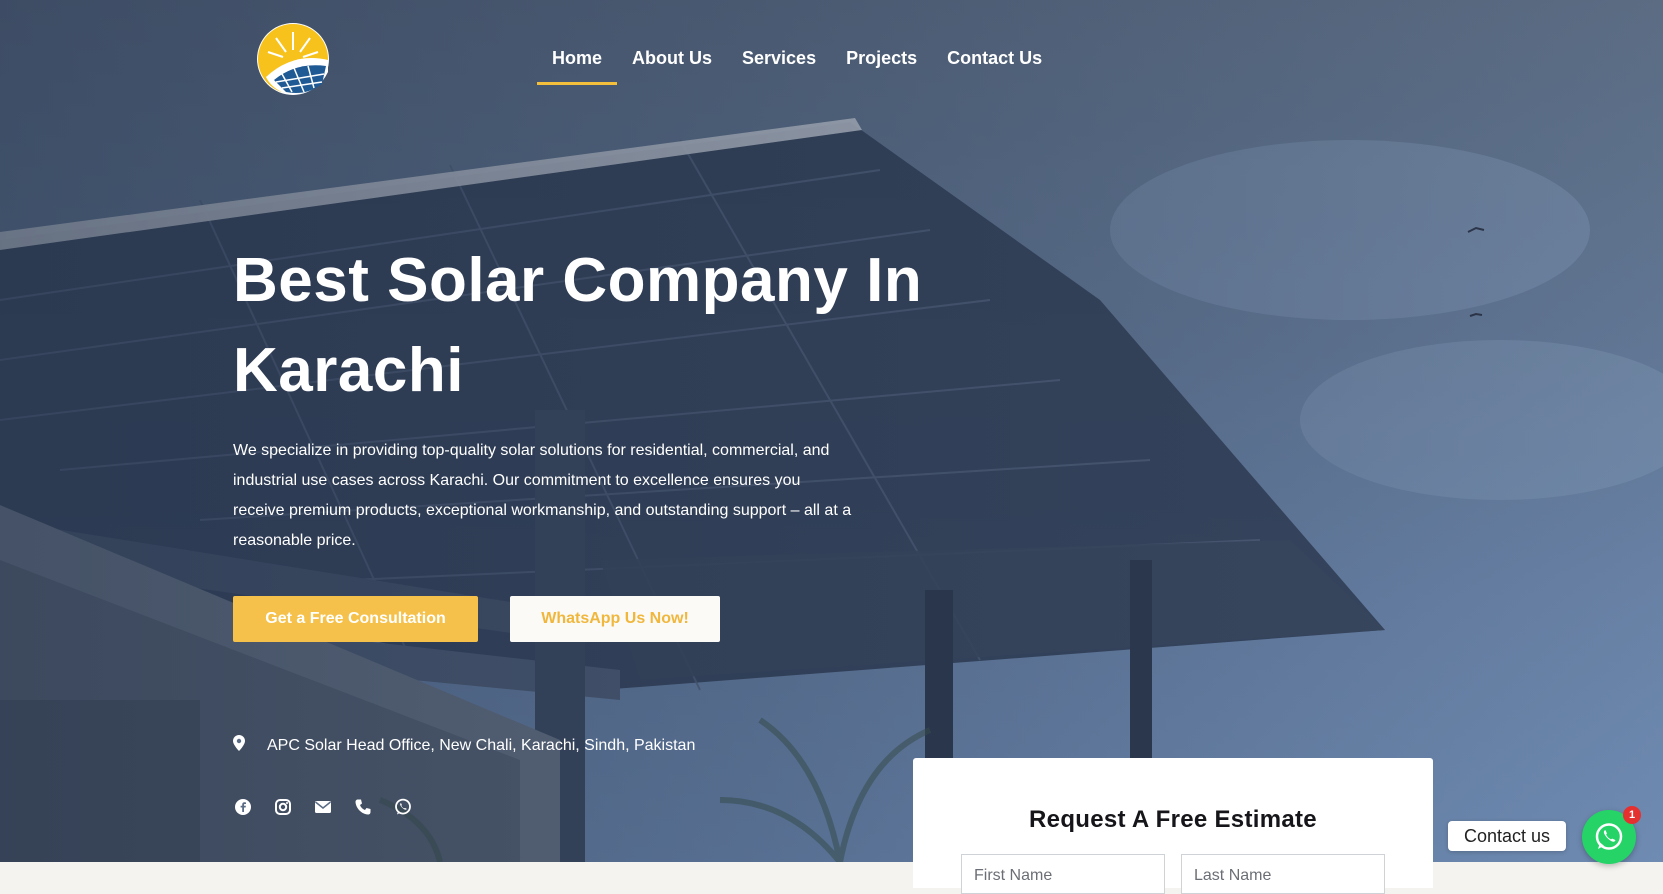 This screenshot has height=894, width=1663. What do you see at coordinates (615, 619) in the screenshot?
I see `whatsapp-us-button: WhatsApp Us Now!` at bounding box center [615, 619].